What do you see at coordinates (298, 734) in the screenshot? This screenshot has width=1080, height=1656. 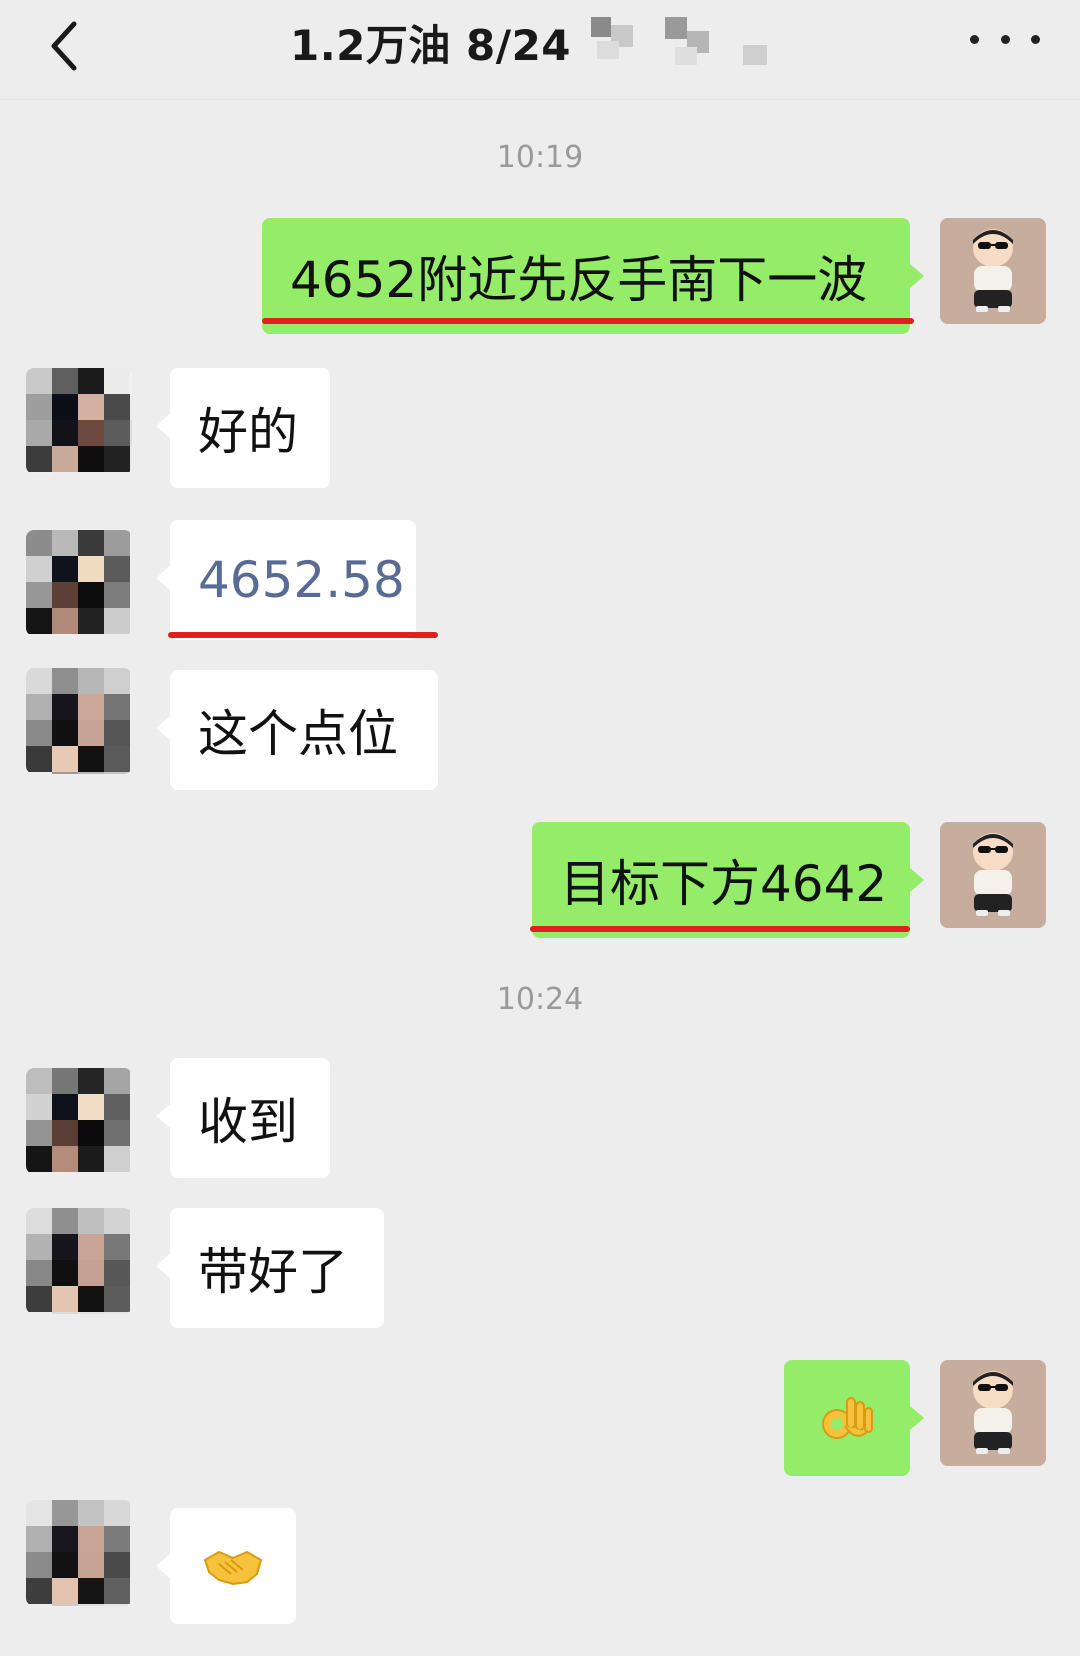 I see `message-text: 这个点位` at bounding box center [298, 734].